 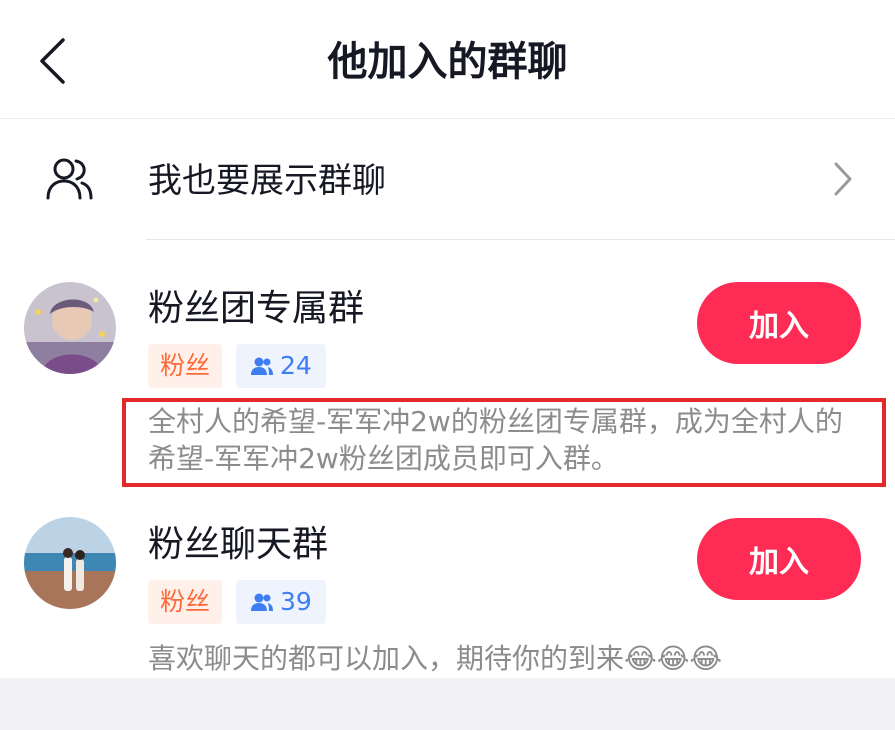 What do you see at coordinates (296, 601) in the screenshot?
I see `member-count: 39` at bounding box center [296, 601].